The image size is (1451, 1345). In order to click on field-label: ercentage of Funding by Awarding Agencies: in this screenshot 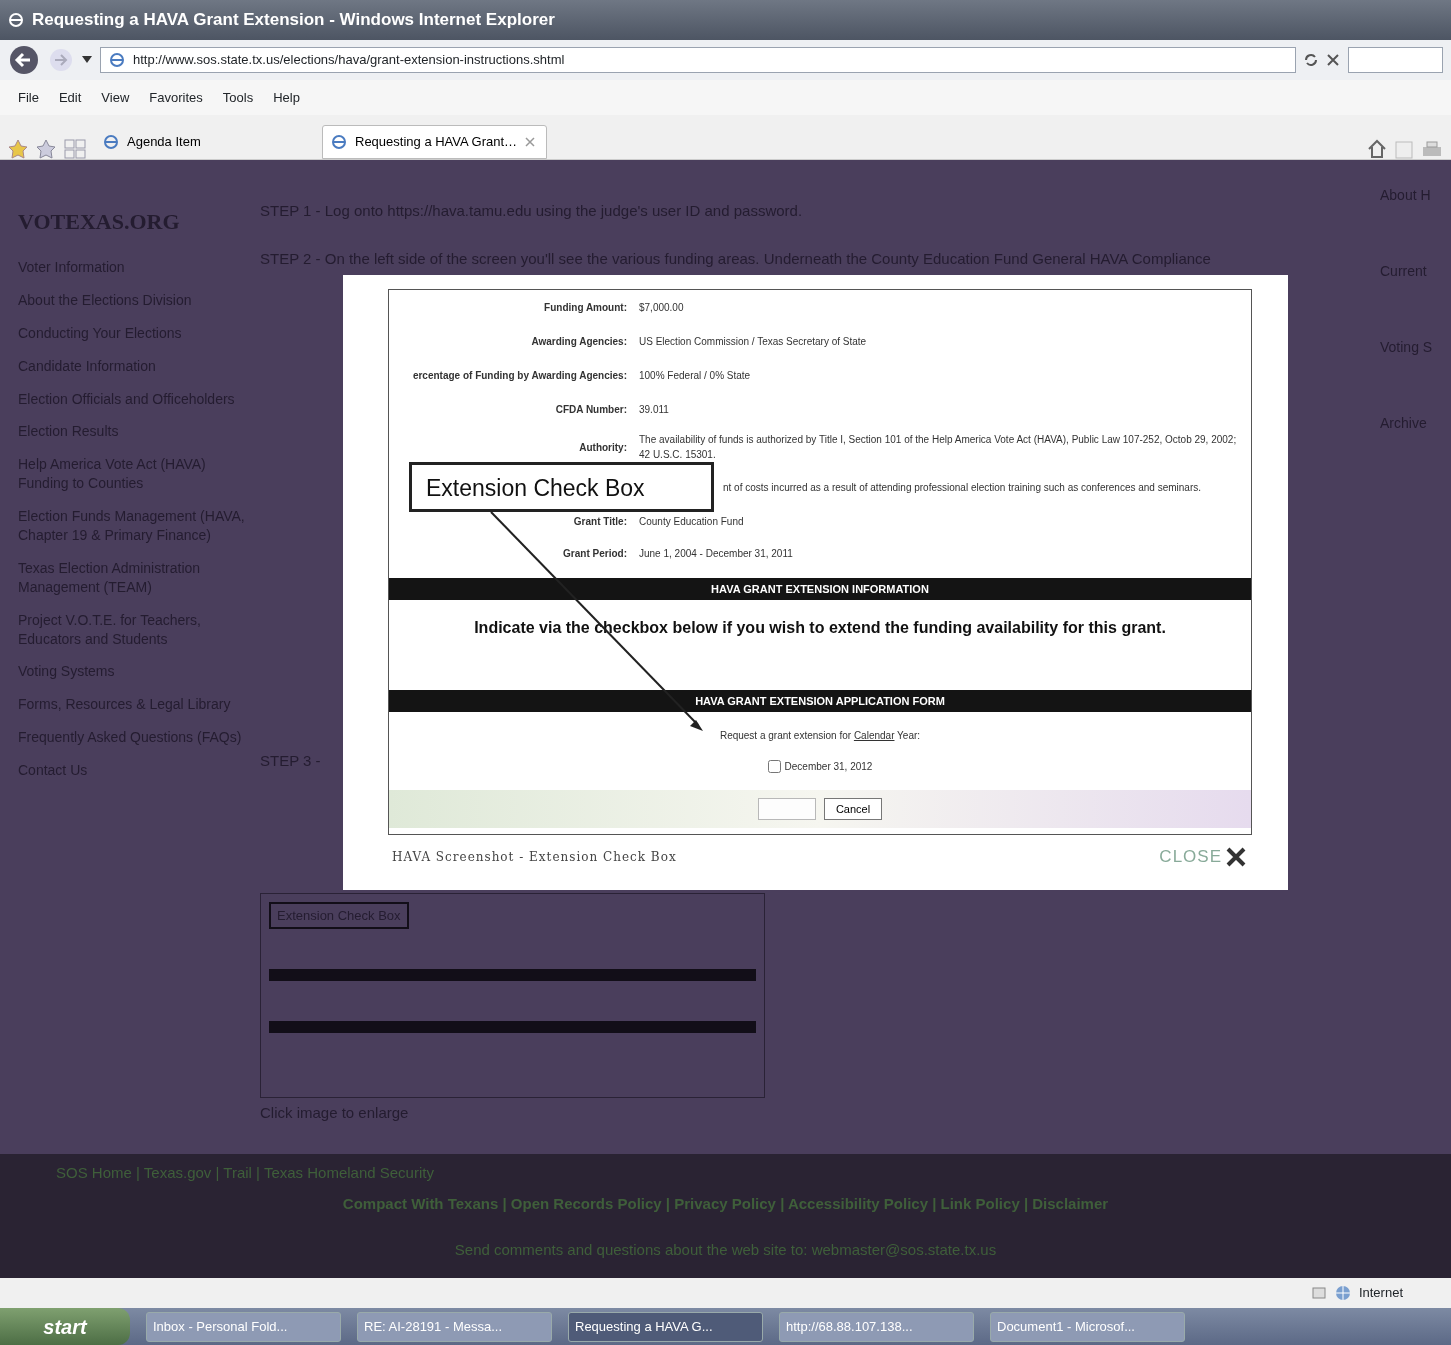, I will do `click(519, 375)`.